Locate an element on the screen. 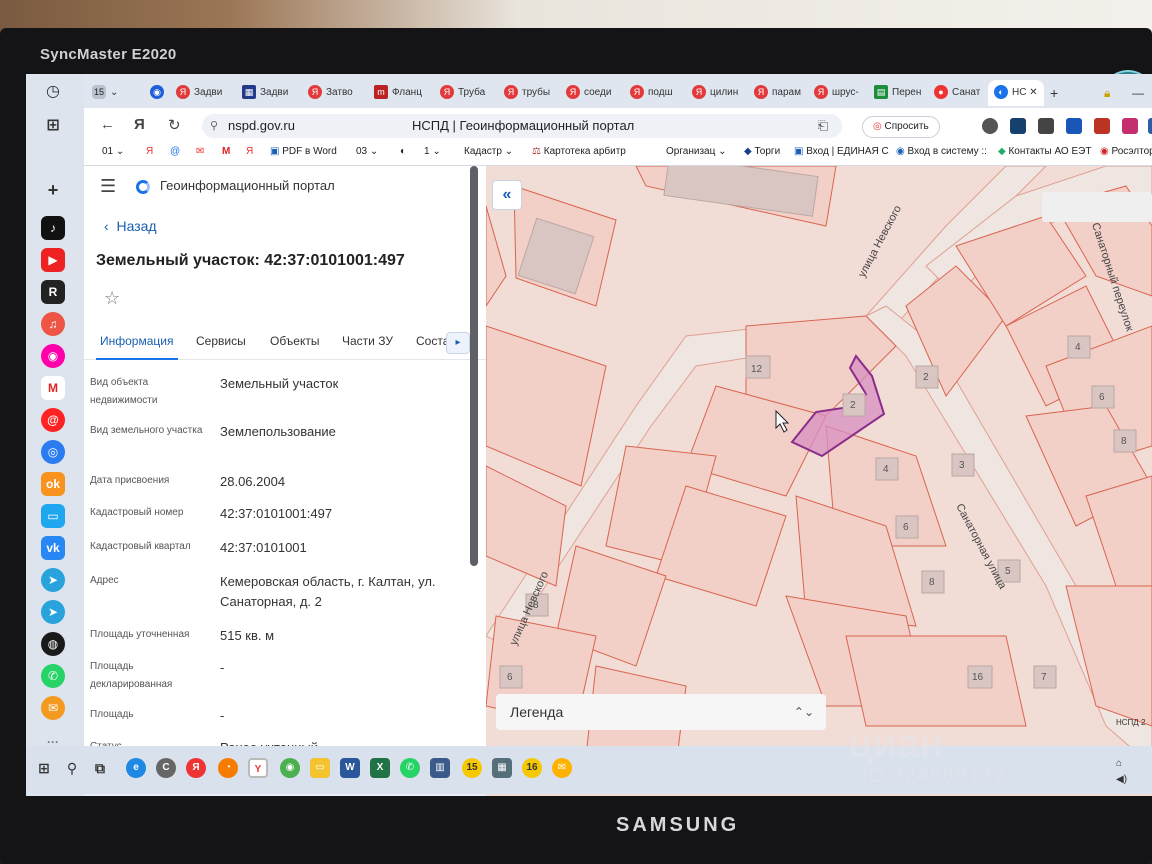 The image size is (1152, 864). minimize-button: — is located at coordinates (1138, 93).